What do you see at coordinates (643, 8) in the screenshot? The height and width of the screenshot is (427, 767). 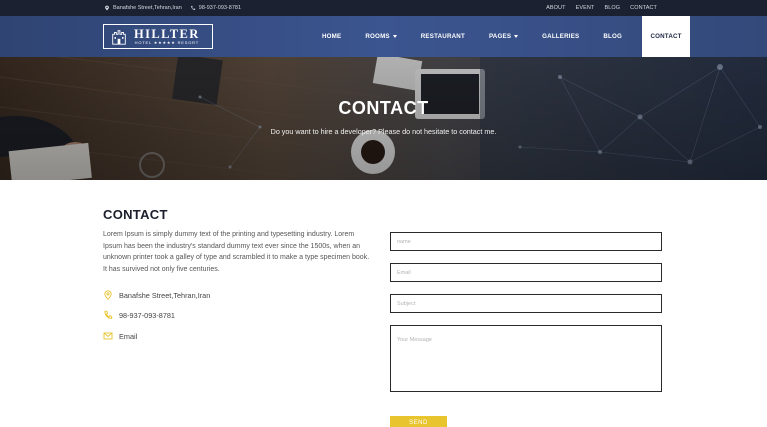 I see `top-link-contact: CONTACT` at bounding box center [643, 8].